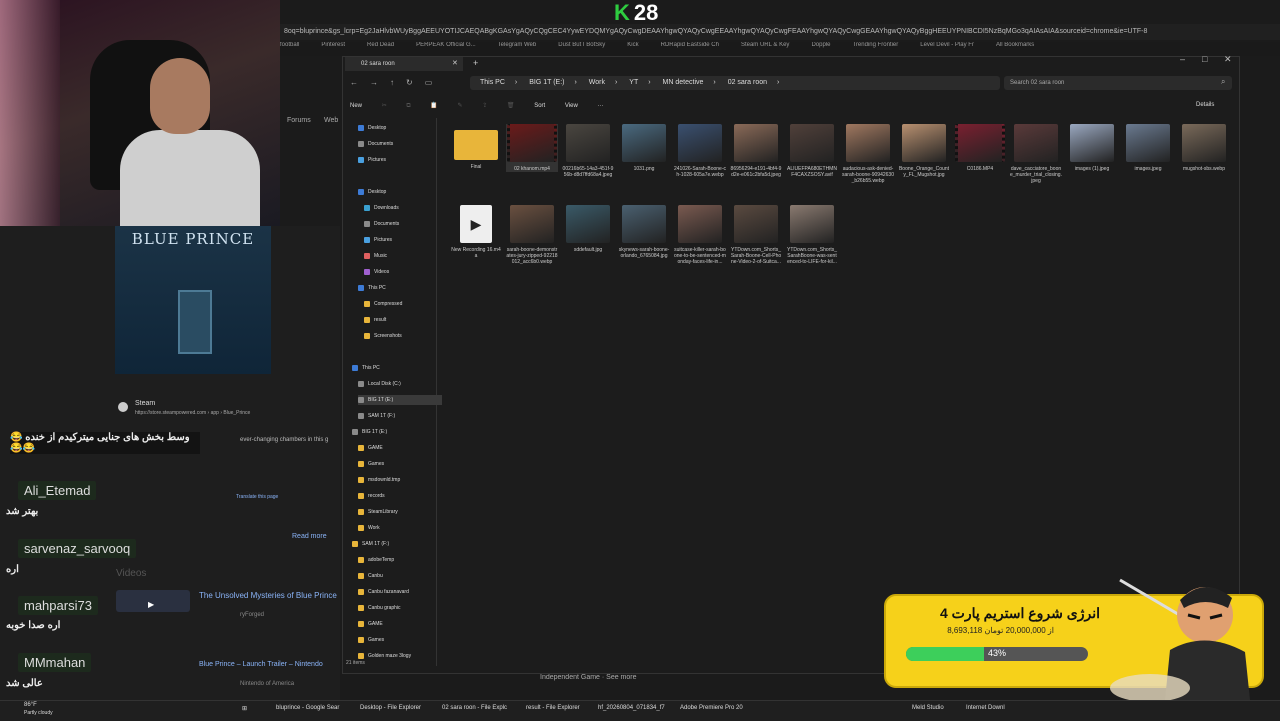 The width and height of the screenshot is (1280, 721). Describe the element at coordinates (261, 664) in the screenshot. I see `video2-title: Blue Prince – Launch Trailer – Nintendo` at that location.